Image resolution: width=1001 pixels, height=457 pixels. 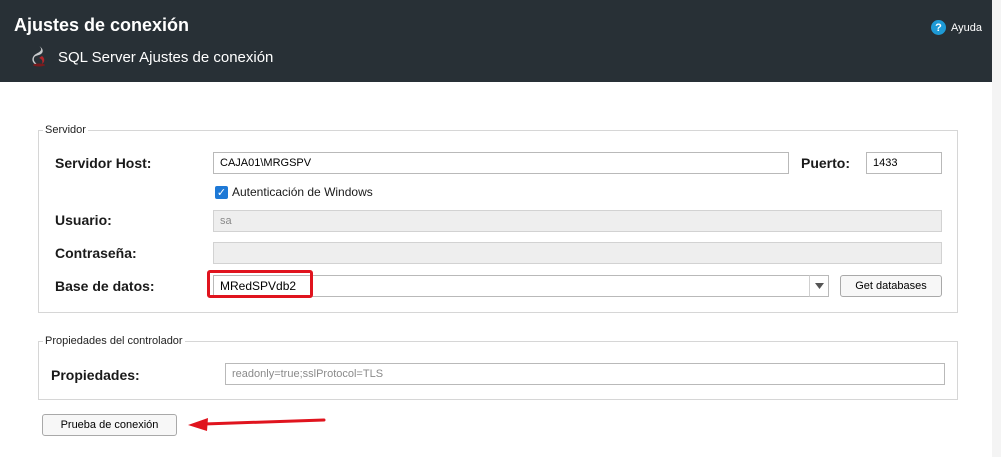 What do you see at coordinates (38, 56) in the screenshot?
I see `sql-server-icon` at bounding box center [38, 56].